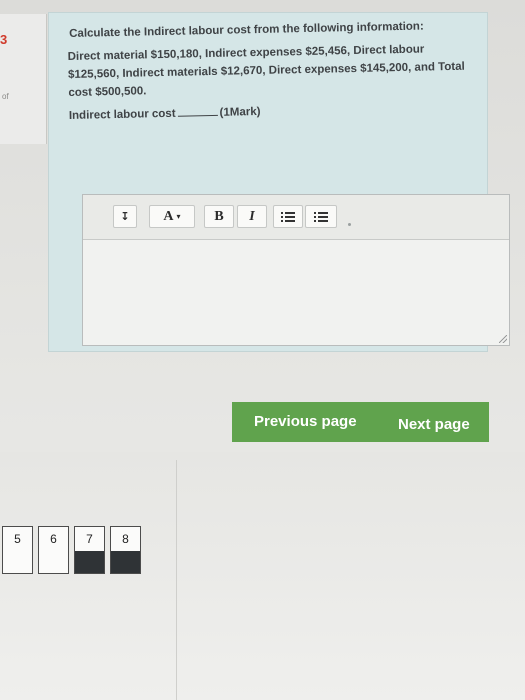 This screenshot has width=525, height=700. Describe the element at coordinates (305, 421) in the screenshot. I see `previous-page-button: Previous page` at that location.